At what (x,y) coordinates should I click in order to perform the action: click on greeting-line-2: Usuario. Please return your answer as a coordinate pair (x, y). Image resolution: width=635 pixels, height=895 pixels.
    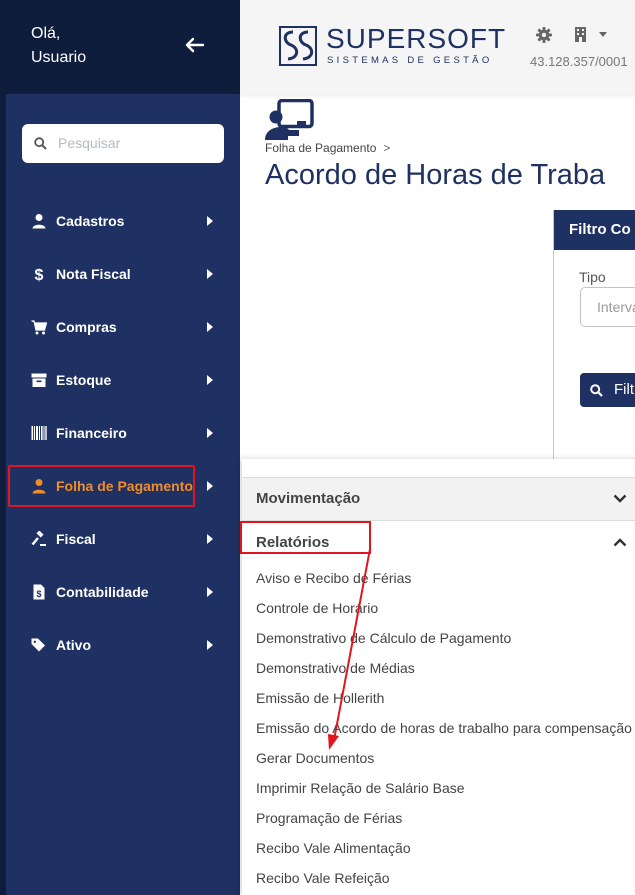
    Looking at the image, I should click on (59, 57).